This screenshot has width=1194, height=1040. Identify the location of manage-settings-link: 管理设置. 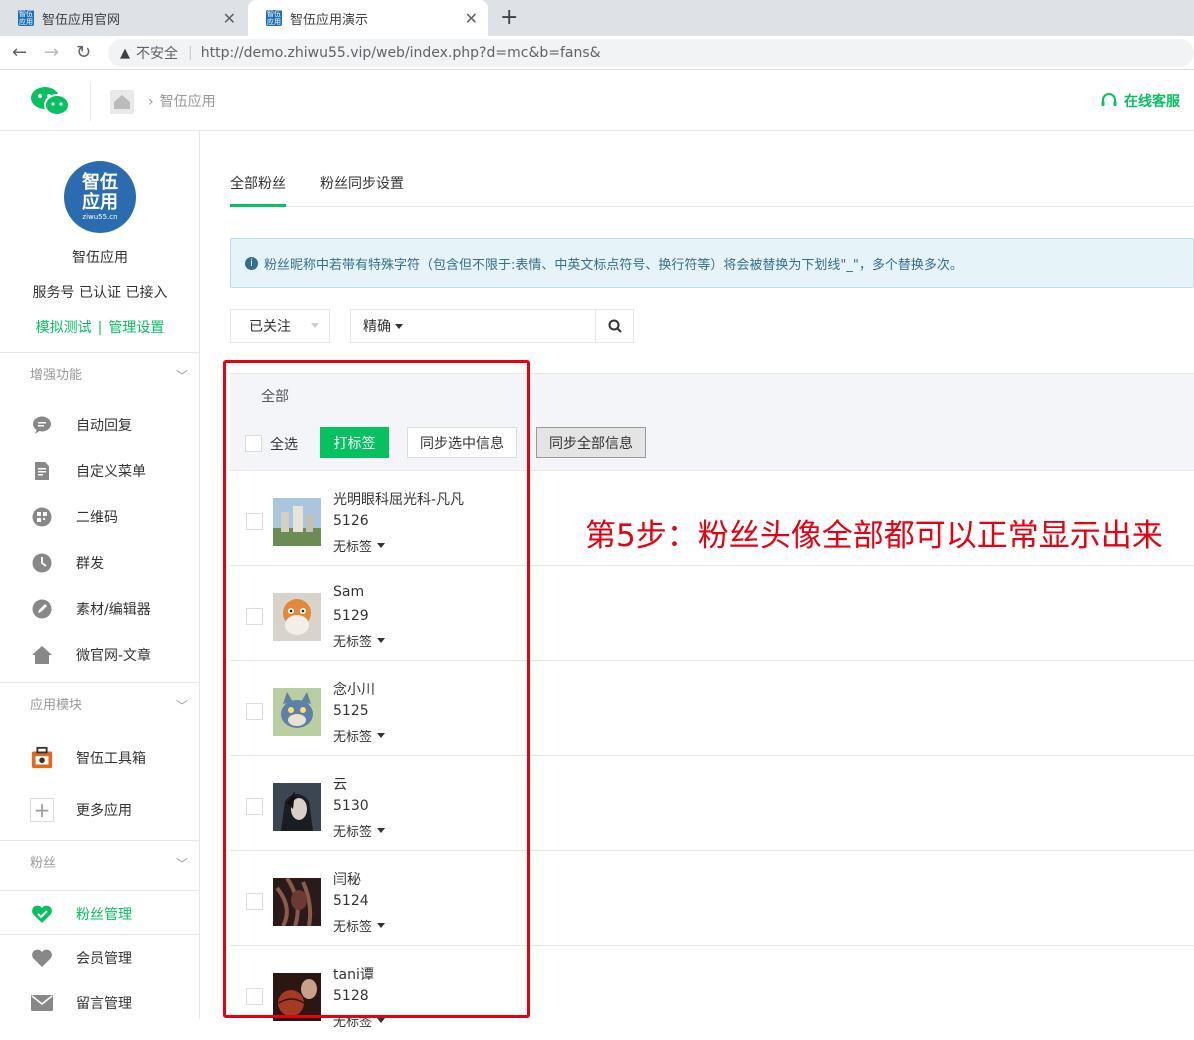
(136, 328).